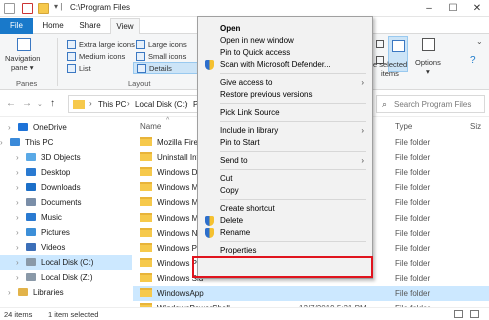  What do you see at coordinates (390, 73) in the screenshot?
I see `hide-selected-label-2: items` at bounding box center [390, 73].